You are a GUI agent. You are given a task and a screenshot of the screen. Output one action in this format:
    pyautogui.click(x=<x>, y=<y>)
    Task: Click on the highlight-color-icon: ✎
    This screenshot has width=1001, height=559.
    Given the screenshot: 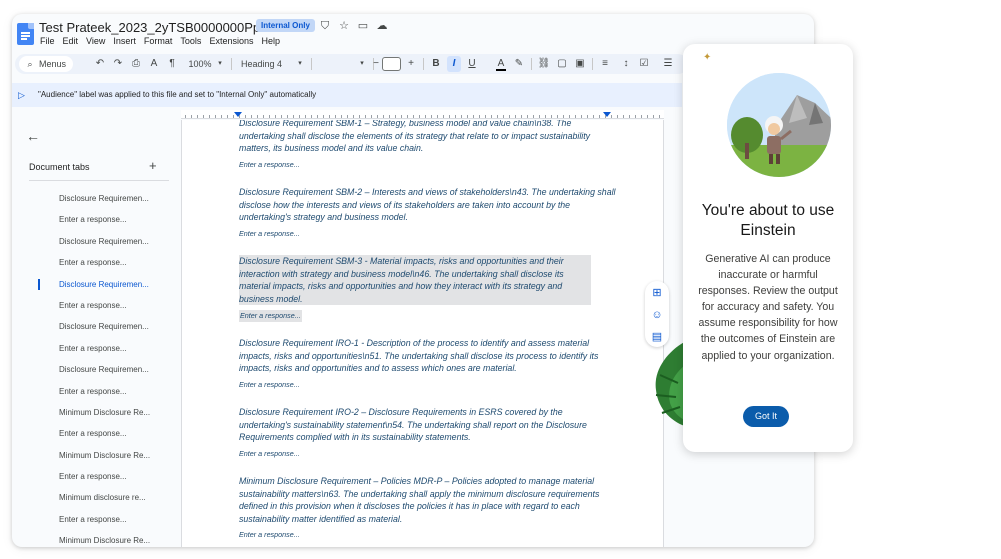 What is the action you would take?
    pyautogui.click(x=519, y=64)
    